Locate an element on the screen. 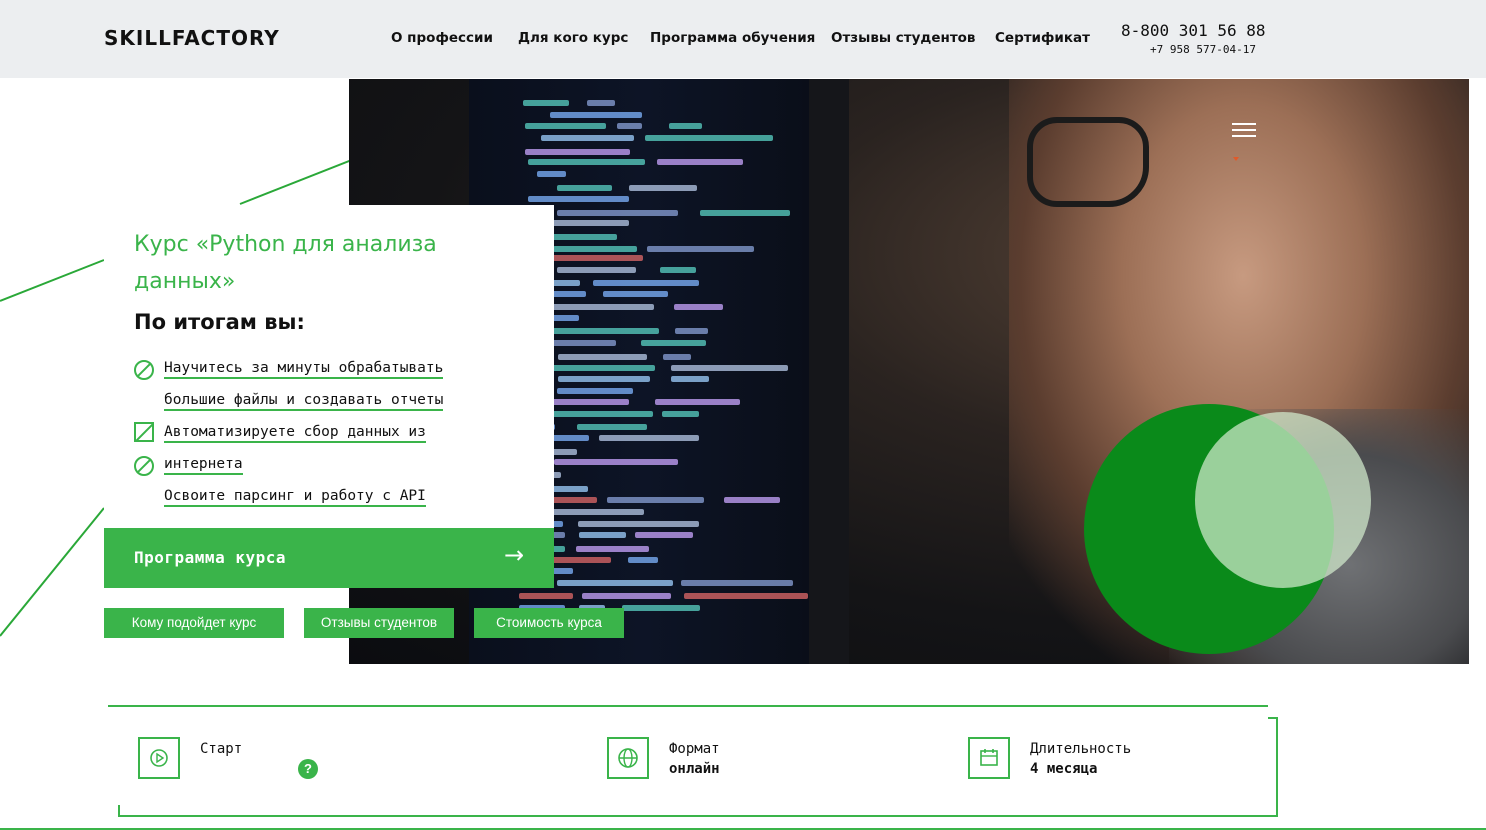  logo: SKILLFACTORY is located at coordinates (192, 38).